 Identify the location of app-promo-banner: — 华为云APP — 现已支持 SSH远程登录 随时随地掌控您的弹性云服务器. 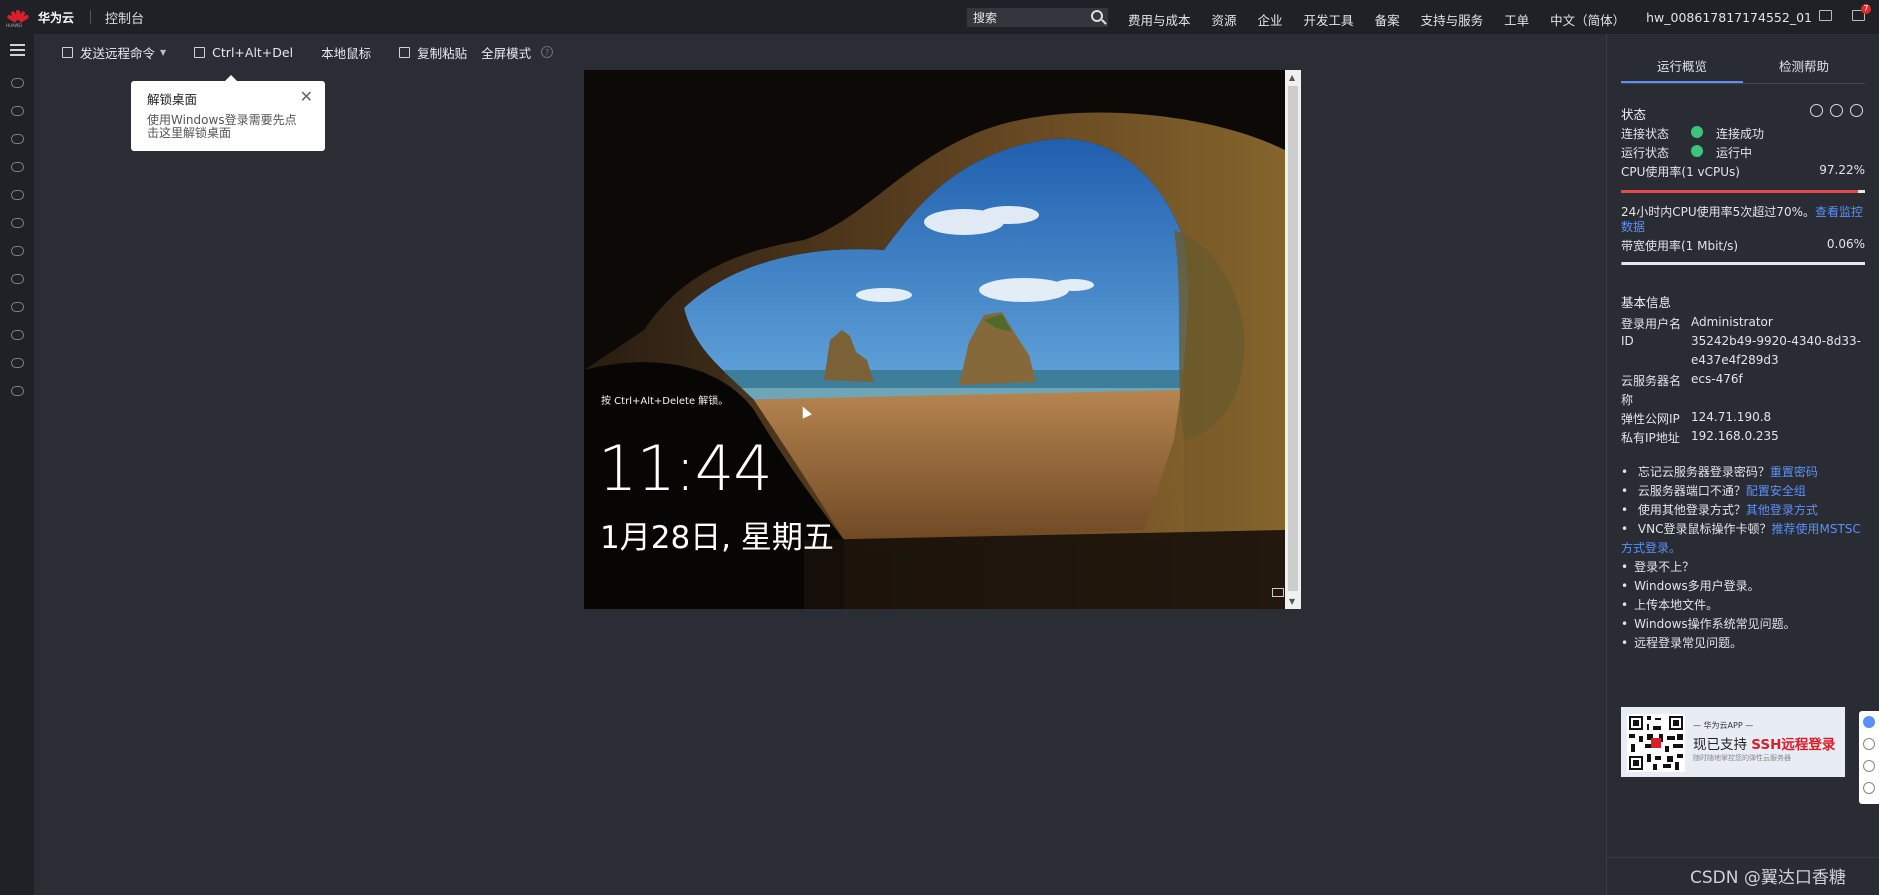
(1733, 742).